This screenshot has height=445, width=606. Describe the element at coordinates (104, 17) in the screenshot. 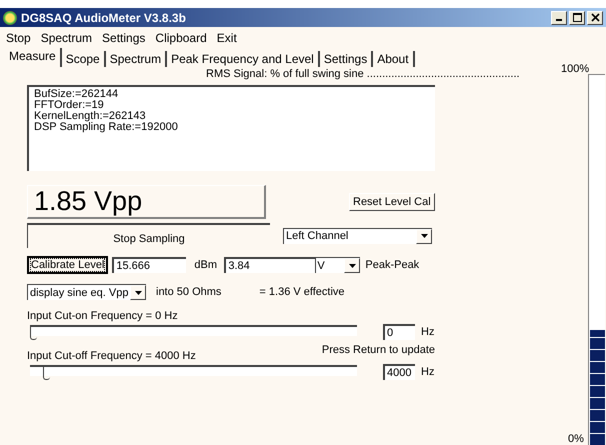

I see `window-title: DG8SAQ AudioMeter V3.8.3b` at that location.